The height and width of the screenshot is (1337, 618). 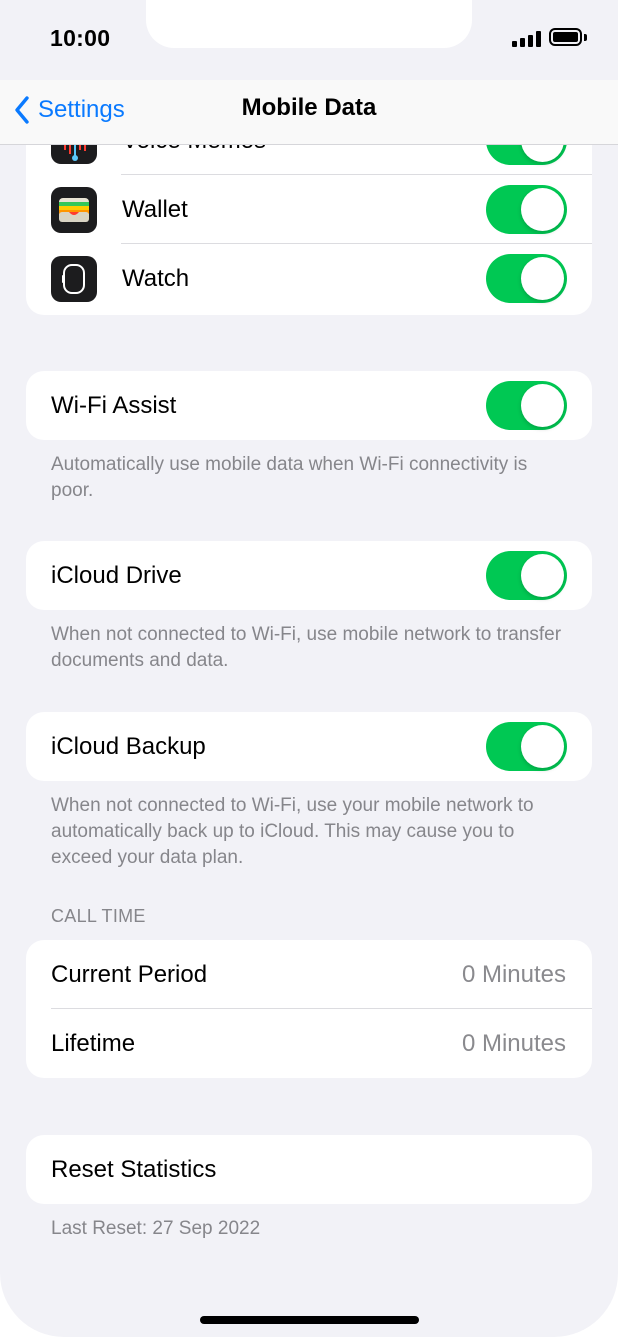 I want to click on app-row-watch: Watch, so click(x=309, y=278).